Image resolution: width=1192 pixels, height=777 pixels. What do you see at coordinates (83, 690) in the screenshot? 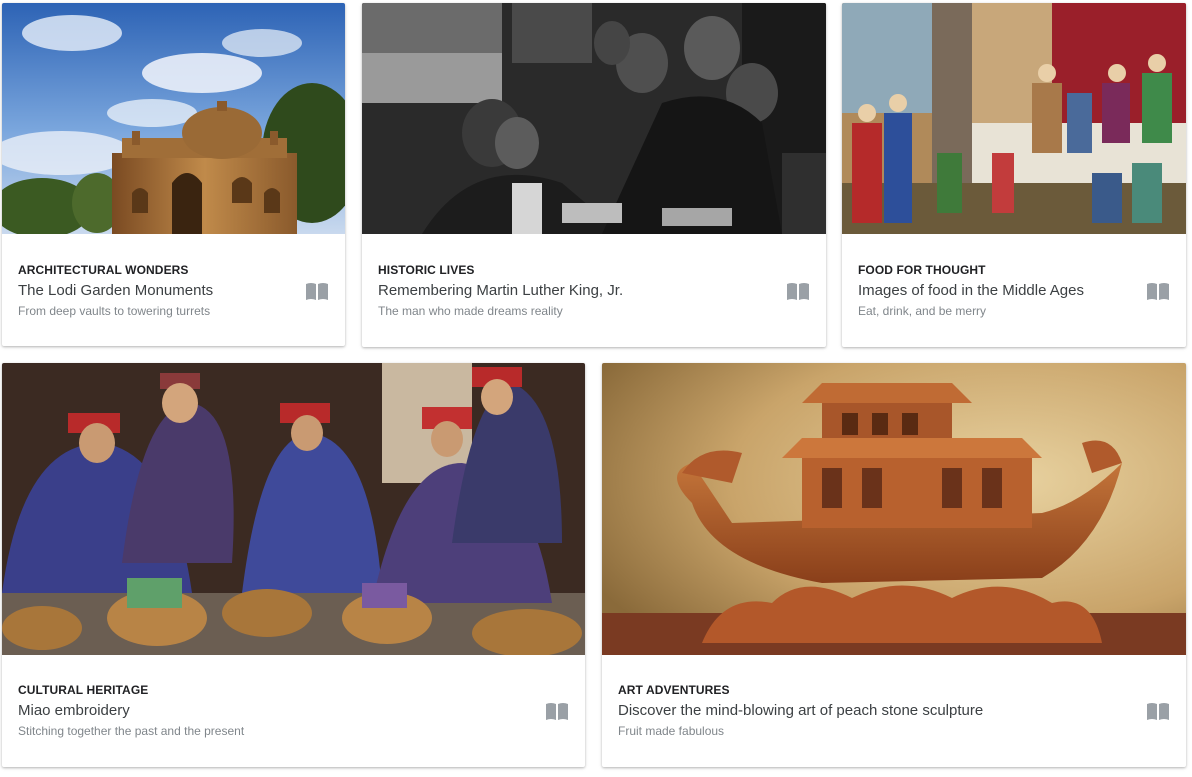
I see `card-category: CULTURAL HERITAGE` at bounding box center [83, 690].